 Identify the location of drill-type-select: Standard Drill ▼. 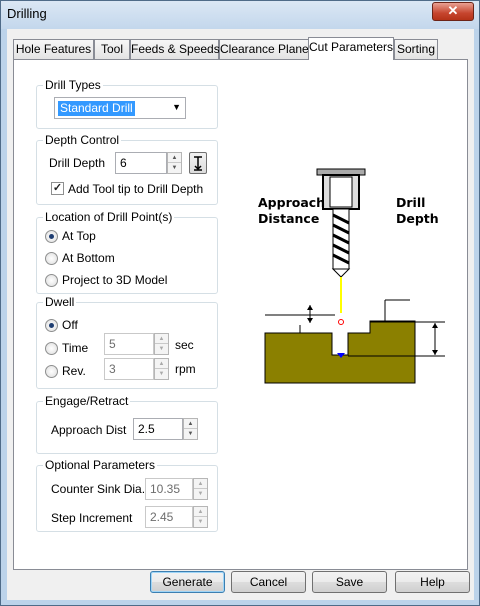
(120, 108).